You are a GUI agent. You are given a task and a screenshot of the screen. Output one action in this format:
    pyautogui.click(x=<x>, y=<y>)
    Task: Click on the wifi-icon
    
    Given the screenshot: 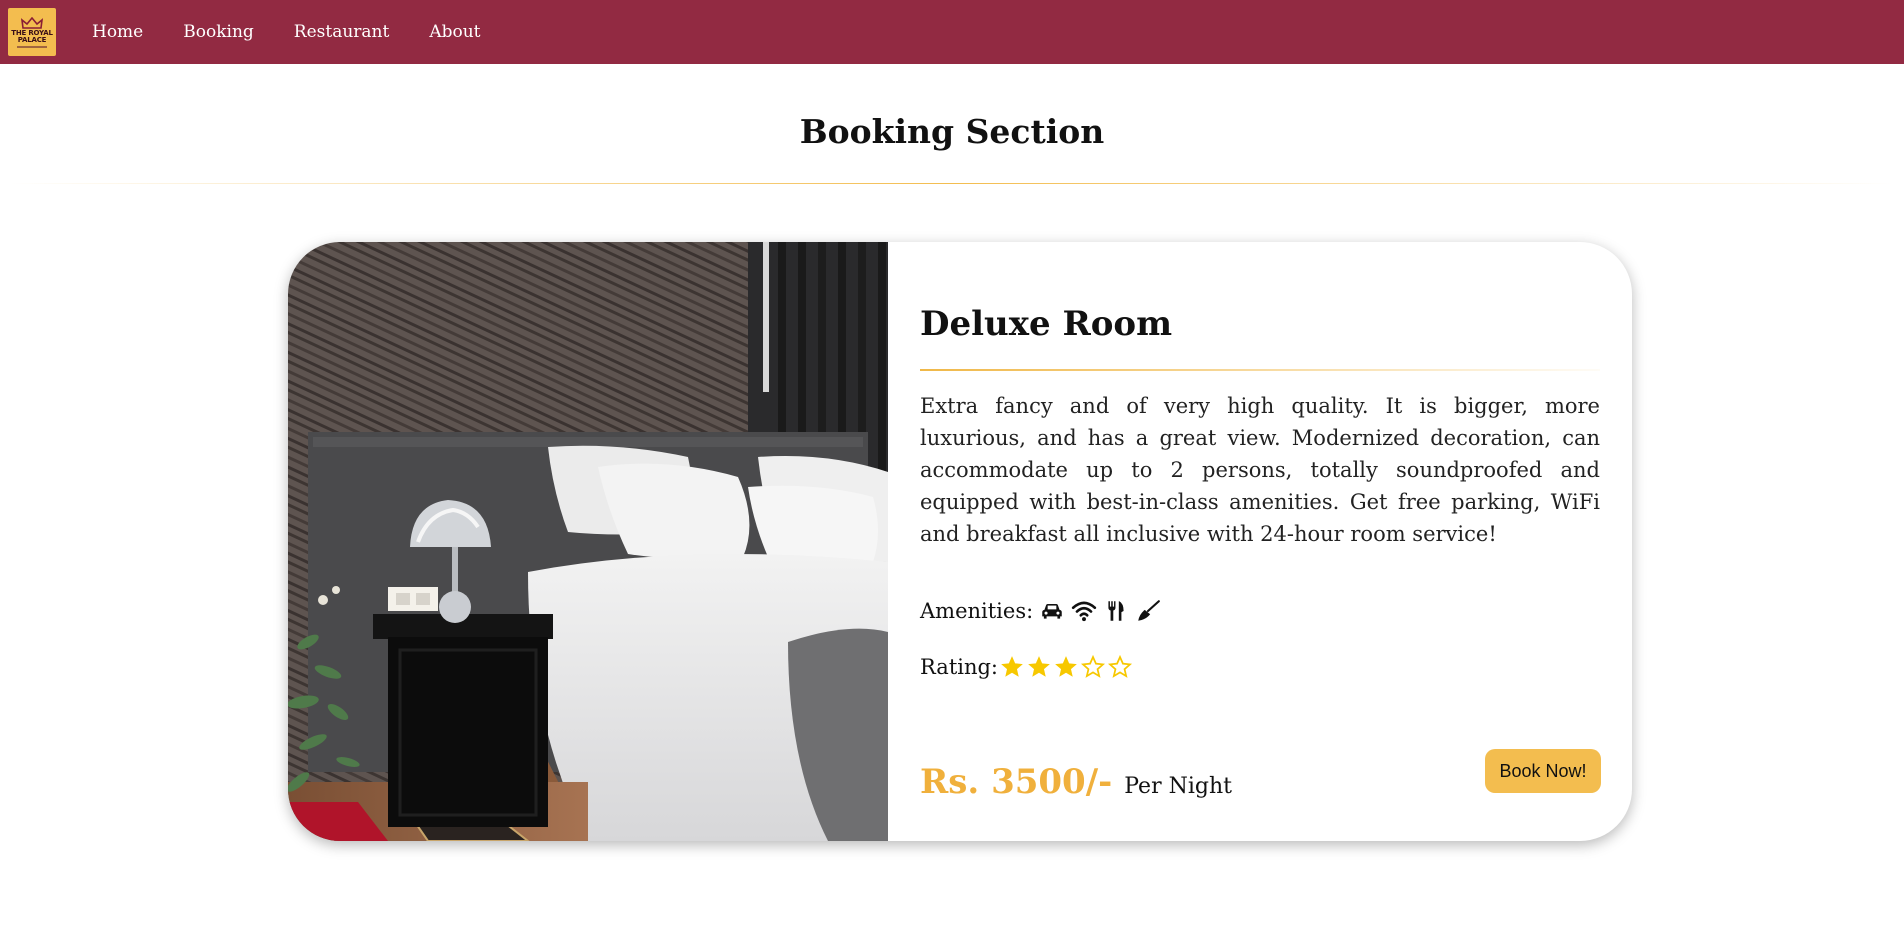 What is the action you would take?
    pyautogui.click(x=1084, y=611)
    